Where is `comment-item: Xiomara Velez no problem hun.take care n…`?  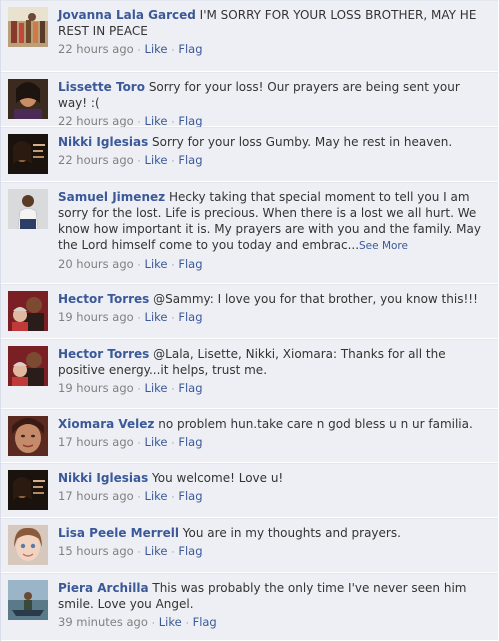
comment-item: Xiomara Velez no problem hun.take care n… is located at coordinates (249, 436).